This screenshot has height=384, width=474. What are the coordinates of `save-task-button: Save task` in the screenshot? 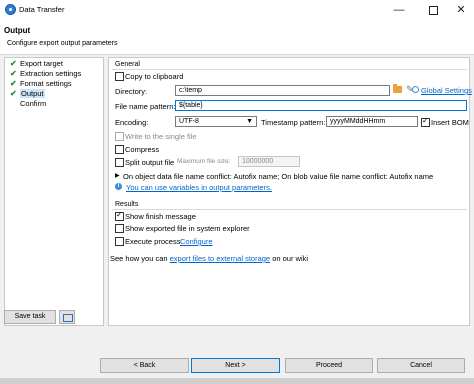 It's located at (30, 317).